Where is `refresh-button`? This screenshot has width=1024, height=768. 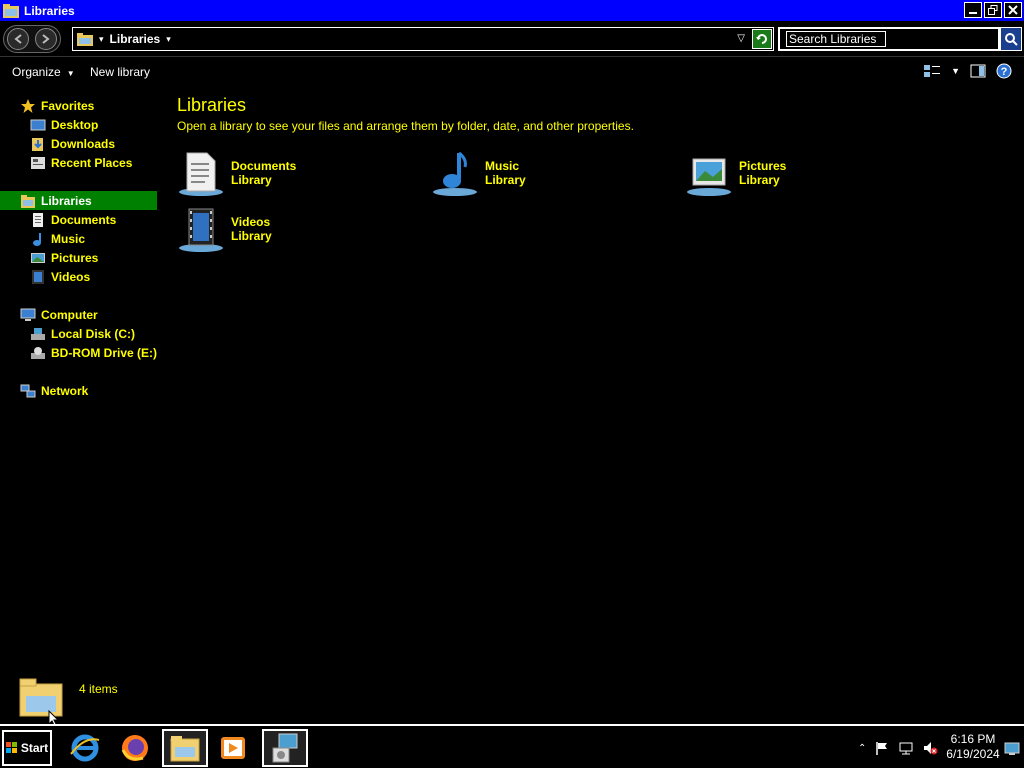 refresh-button is located at coordinates (762, 39).